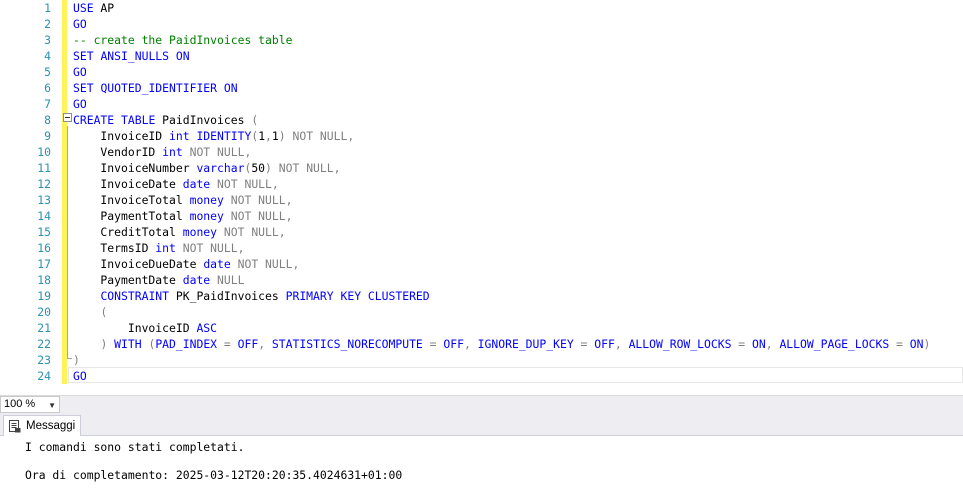  Describe the element at coordinates (44, 280) in the screenshot. I see `line-number: 18` at that location.